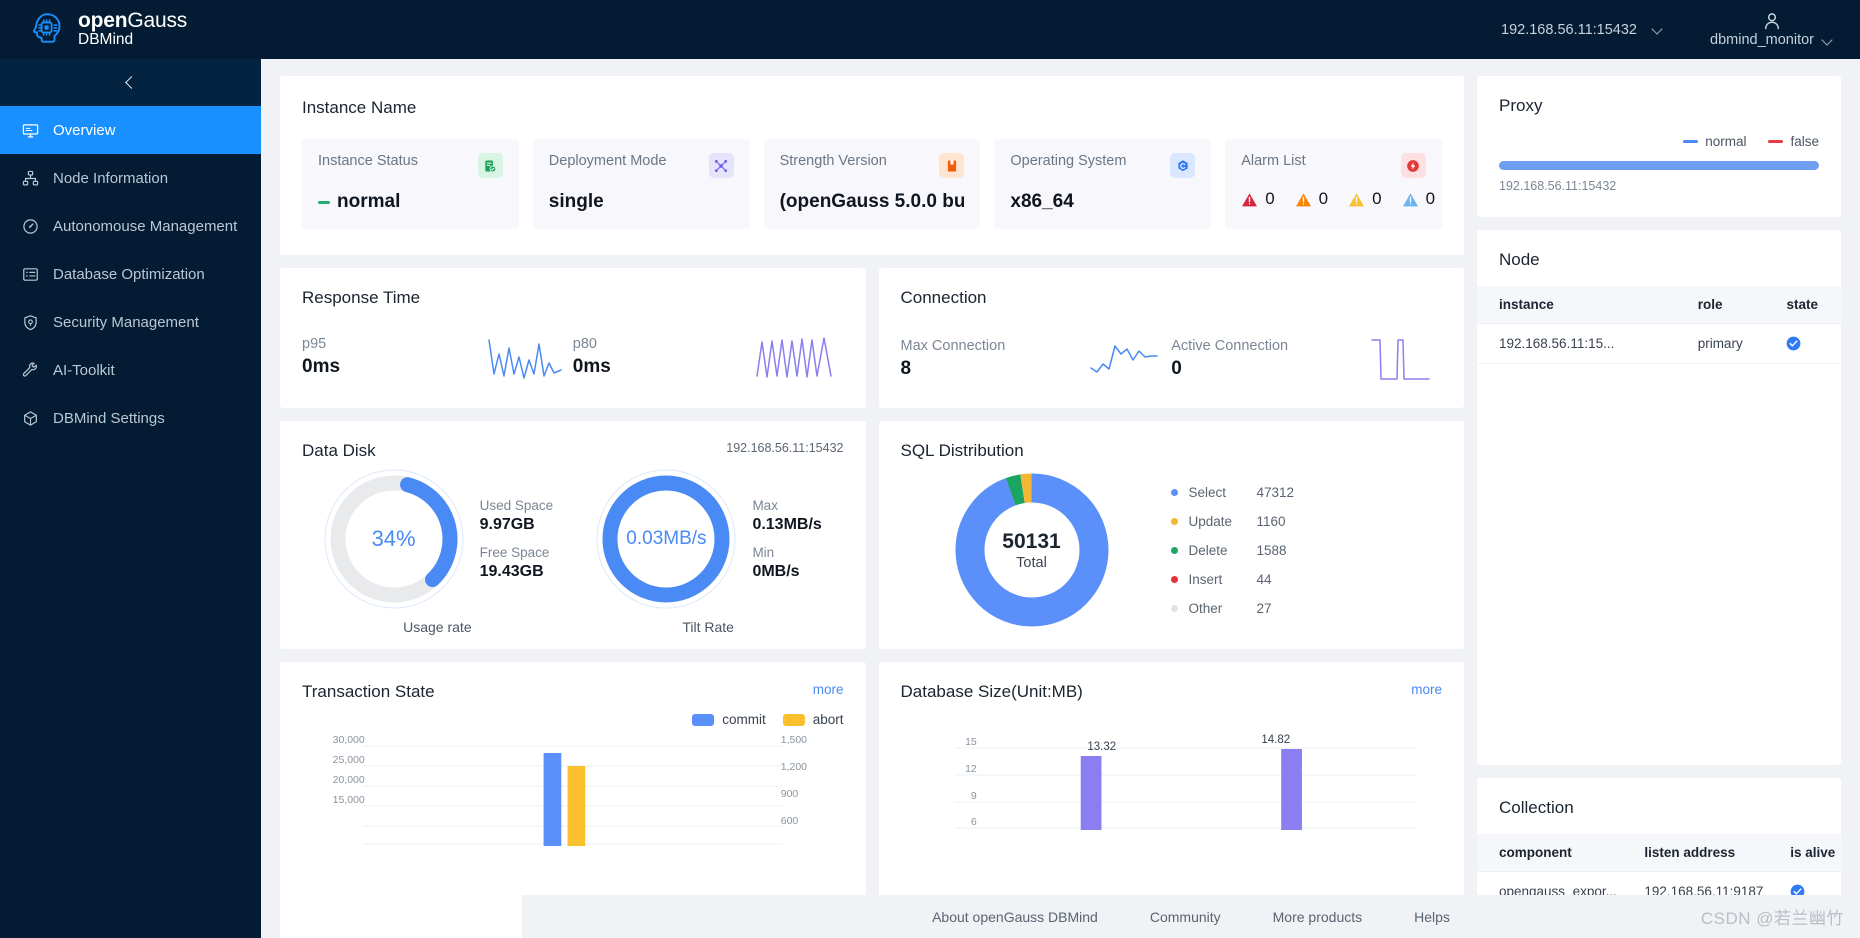 The height and width of the screenshot is (938, 1860). Describe the element at coordinates (813, 719) in the screenshot. I see `legend-item-abort: abort` at that location.